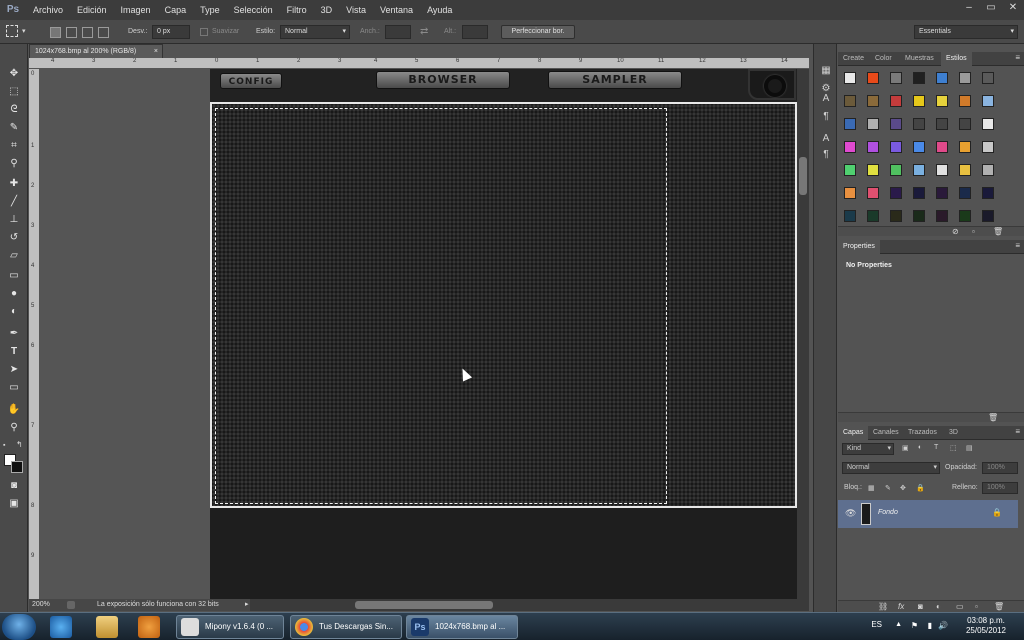 This screenshot has height=640, width=1024. Describe the element at coordinates (19, 627) in the screenshot. I see `start-button` at that location.